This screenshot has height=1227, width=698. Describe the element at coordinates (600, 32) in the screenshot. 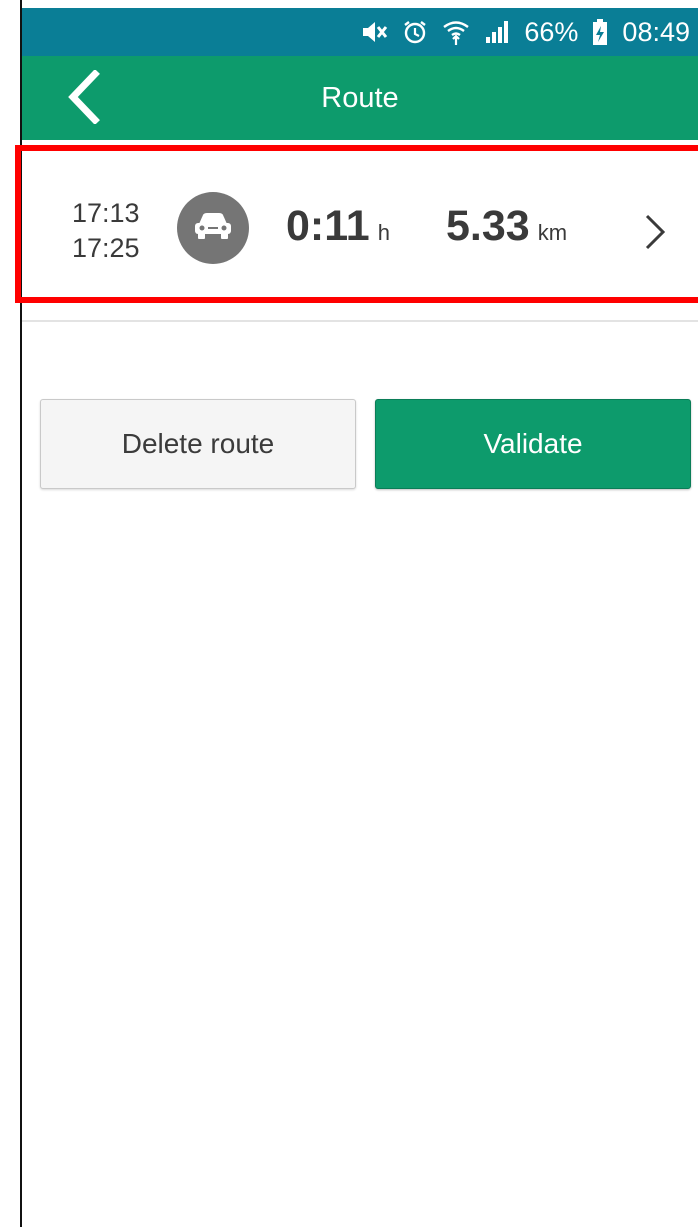

I see `battery-charging-icon` at that location.